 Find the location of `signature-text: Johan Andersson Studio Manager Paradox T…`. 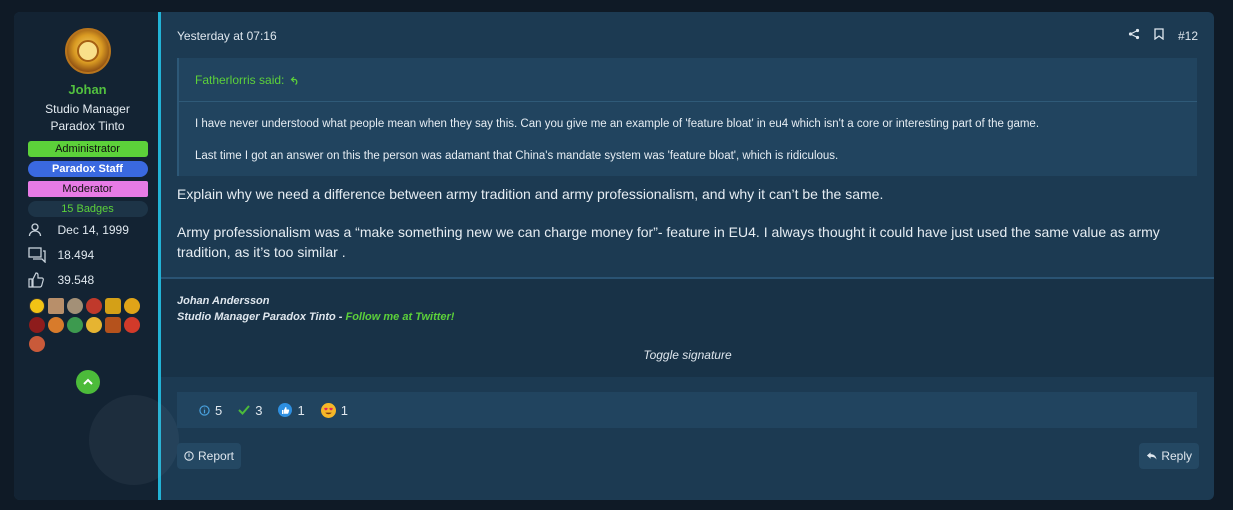

signature-text: Johan Andersson Studio Manager Paradox T… is located at coordinates (315, 308).